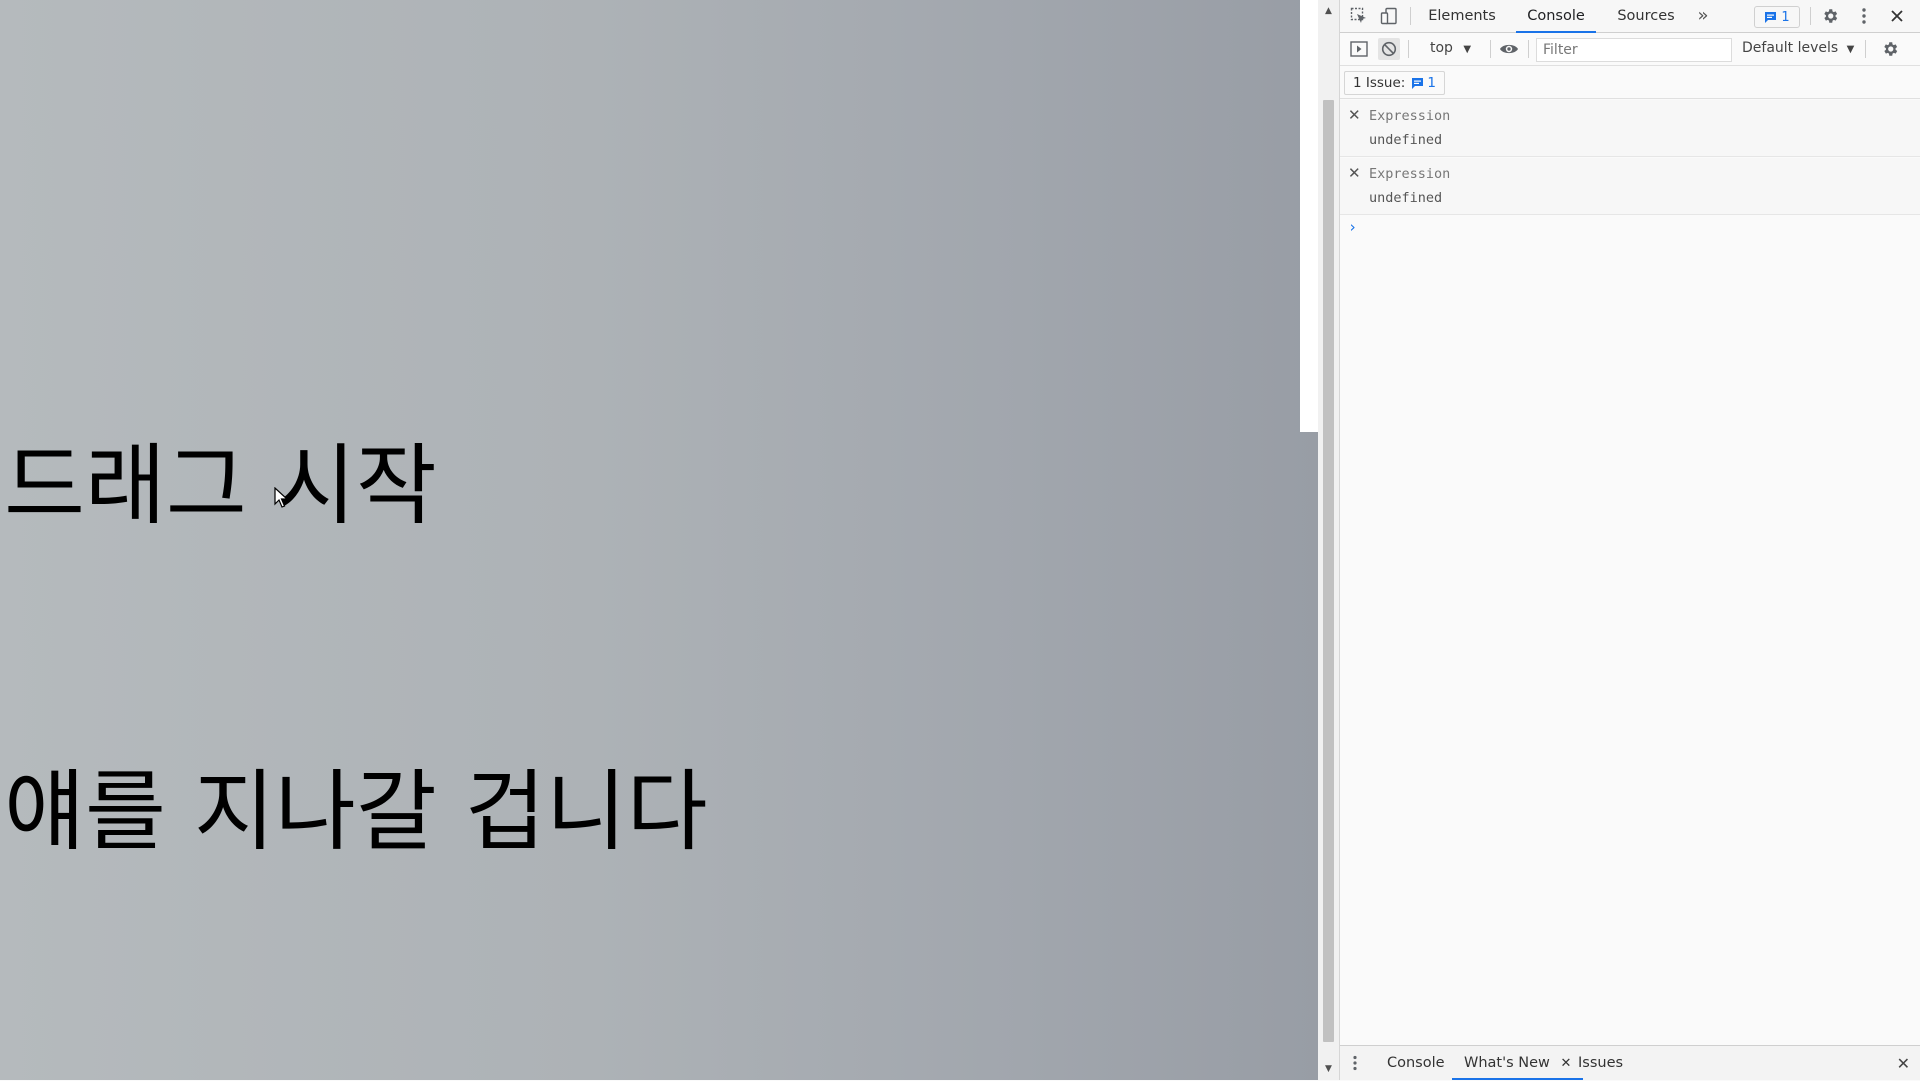 This screenshot has height=1081, width=1920. Describe the element at coordinates (1646, 16) in the screenshot. I see `tab-sources: Sources` at that location.